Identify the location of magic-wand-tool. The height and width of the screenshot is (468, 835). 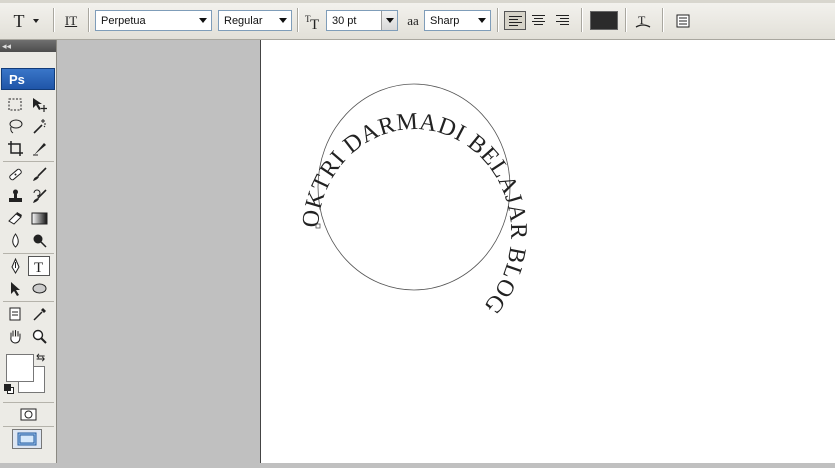
(39, 126).